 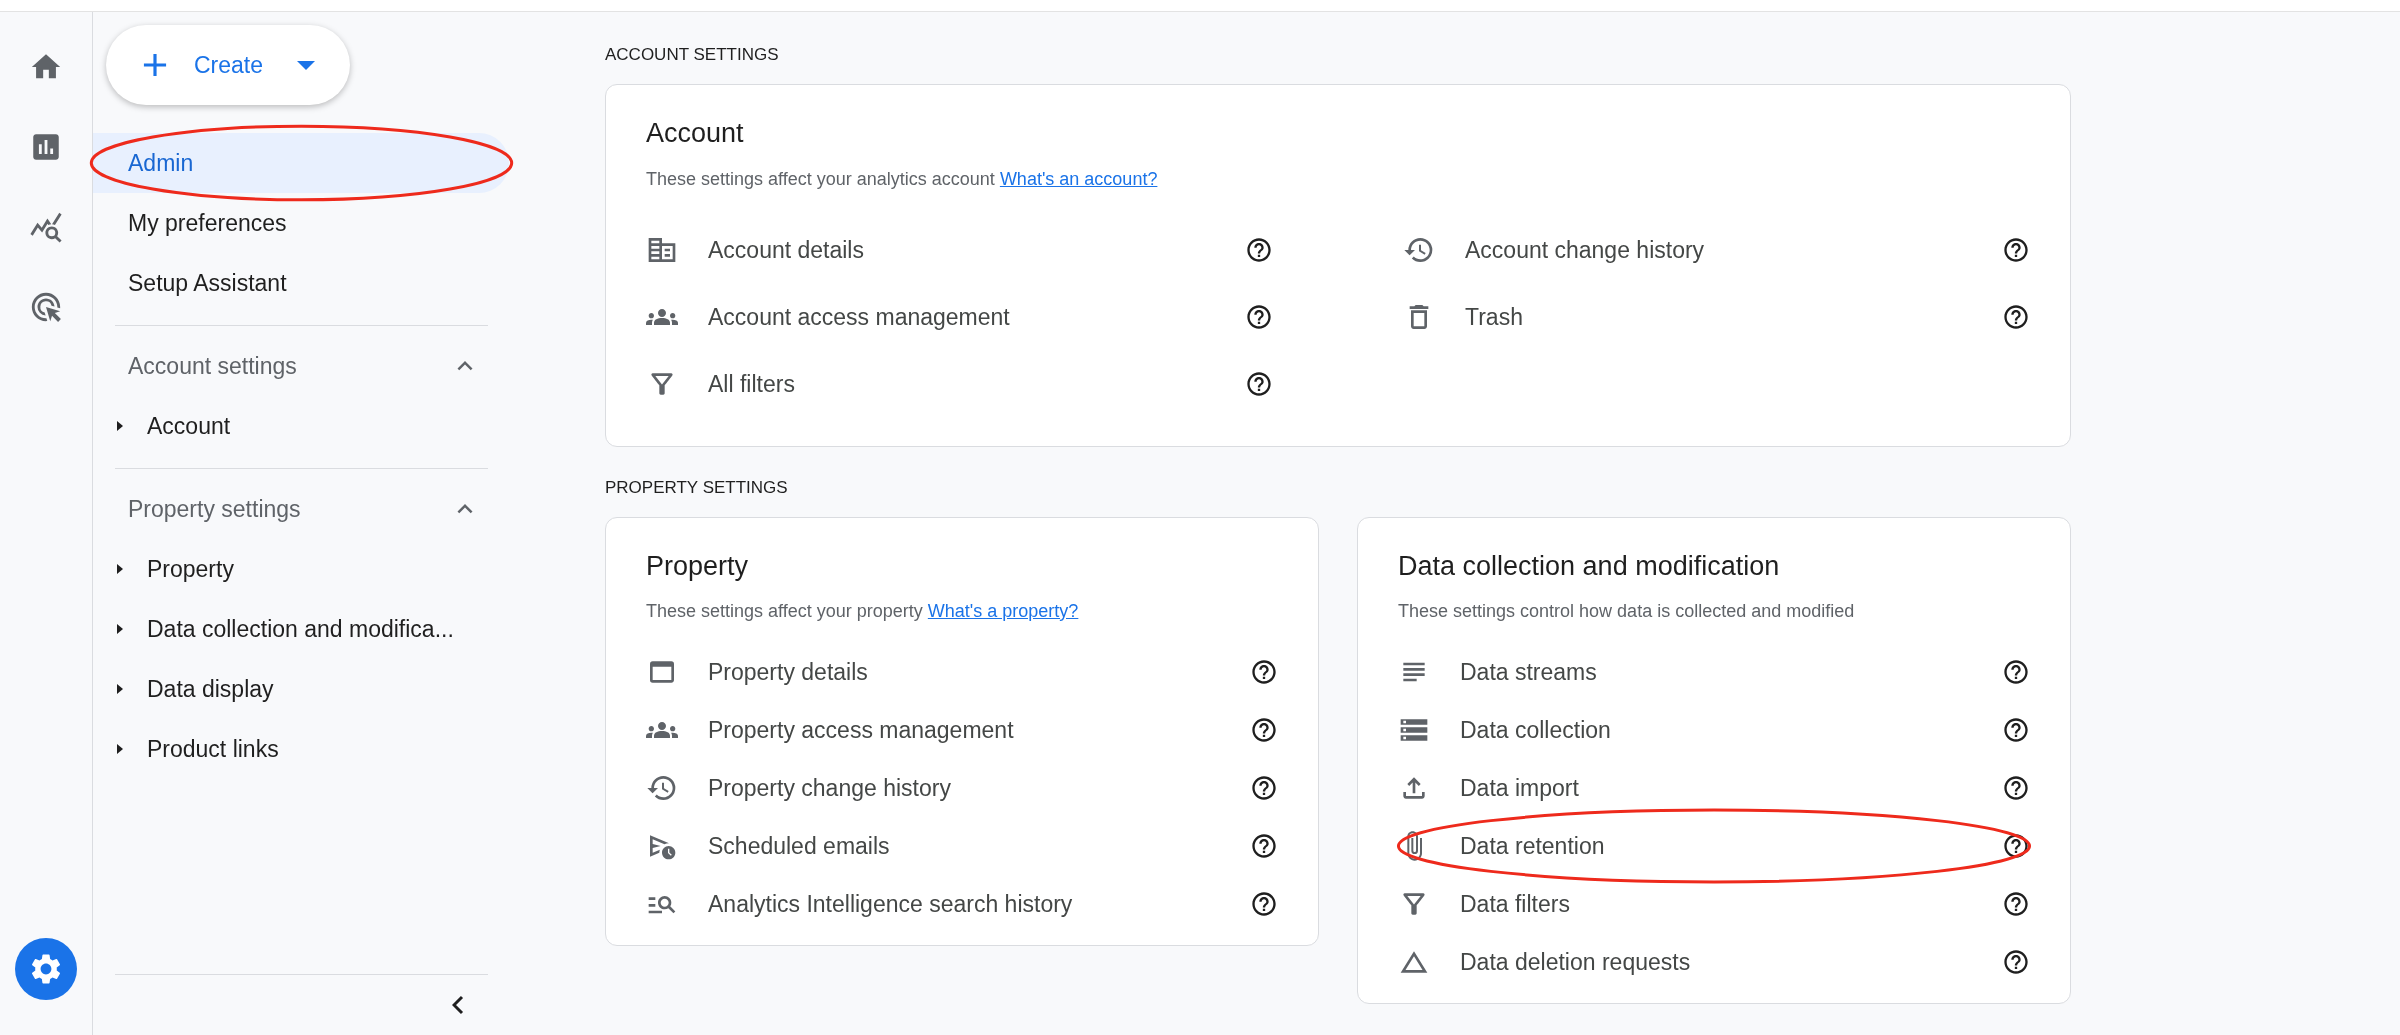 What do you see at coordinates (1003, 611) in the screenshot?
I see `help-link: What's a property?` at bounding box center [1003, 611].